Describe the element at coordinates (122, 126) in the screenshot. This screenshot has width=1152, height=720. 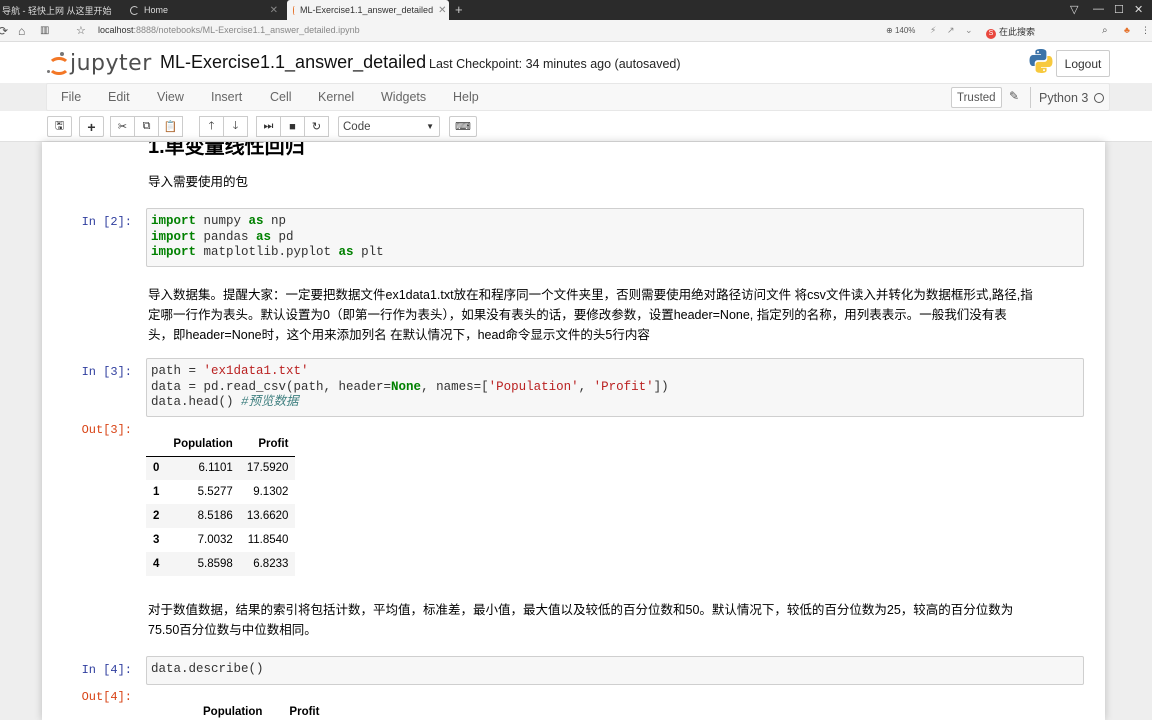
I see `cut-button: ✂` at that location.